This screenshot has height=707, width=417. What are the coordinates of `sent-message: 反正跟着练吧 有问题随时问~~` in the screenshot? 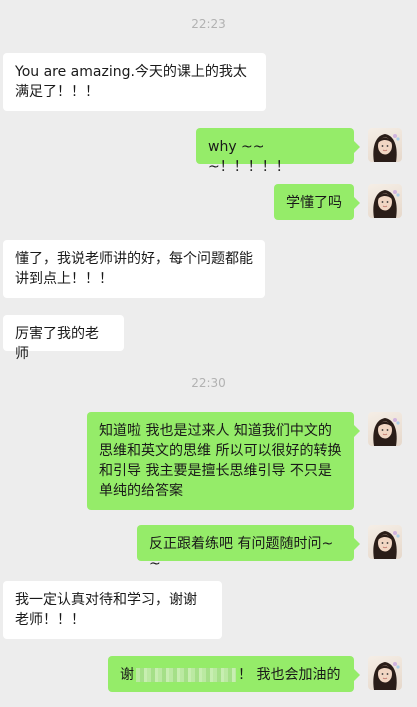 It's located at (248, 548).